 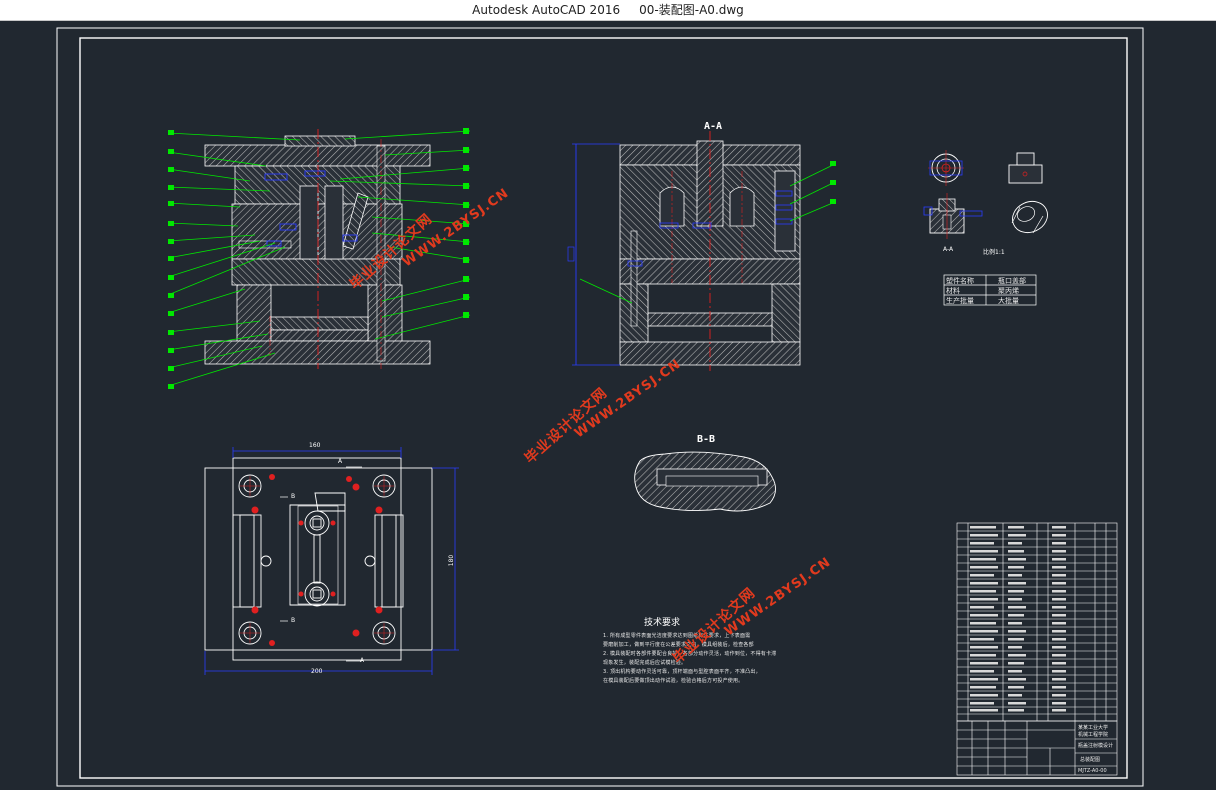 What do you see at coordinates (682, 672) in the screenshot?
I see `tech-req-line-5: 3. 顶出机构要动作灵活可靠，顶杆端面与型腔表面平齐，不准凸出，` at bounding box center [682, 672].